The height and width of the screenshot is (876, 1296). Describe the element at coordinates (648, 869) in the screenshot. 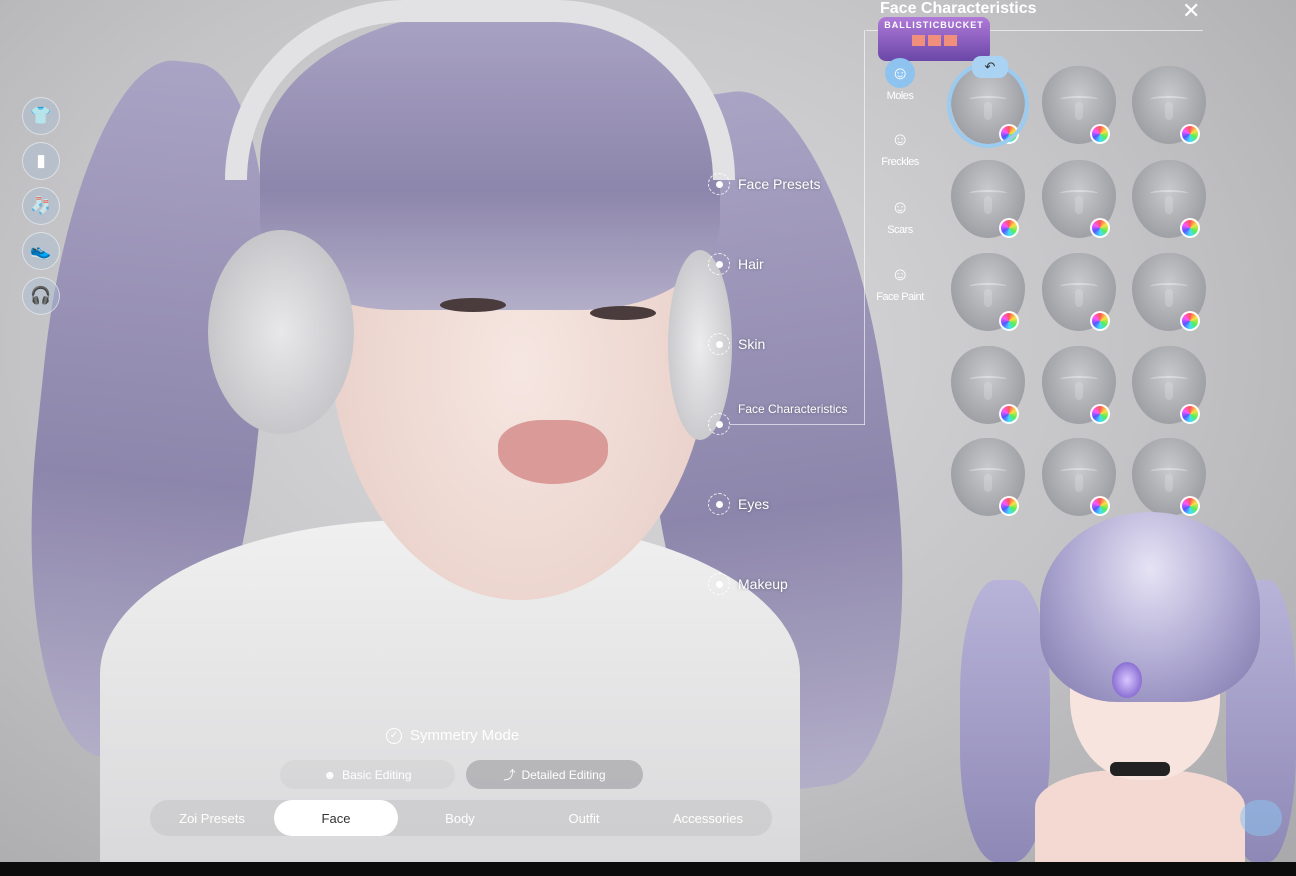

I see `bottom-black-bar` at that location.